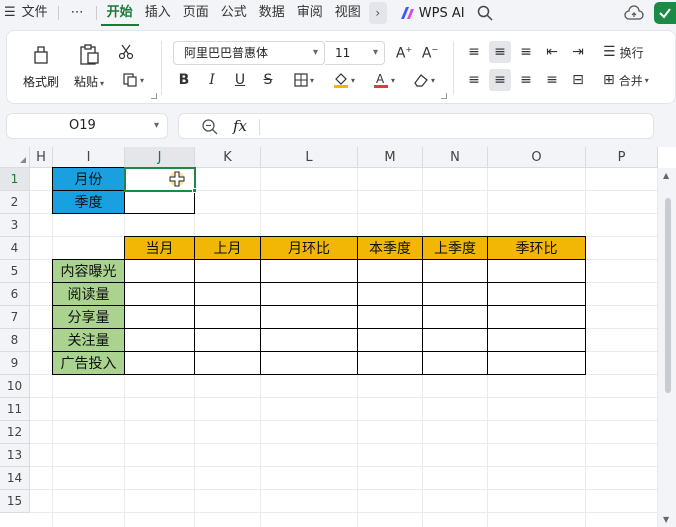 Image resolution: width=676 pixels, height=527 pixels. I want to click on cell-m8, so click(390, 340).